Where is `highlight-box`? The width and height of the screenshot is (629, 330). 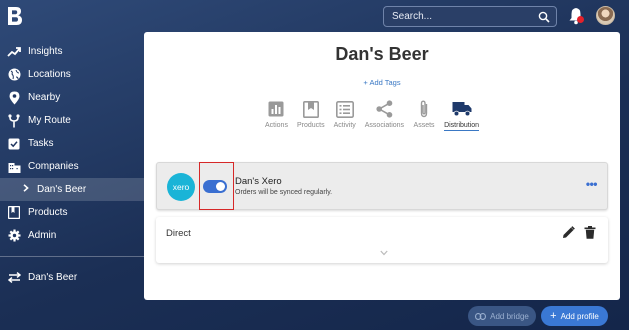 highlight-box is located at coordinates (216, 186).